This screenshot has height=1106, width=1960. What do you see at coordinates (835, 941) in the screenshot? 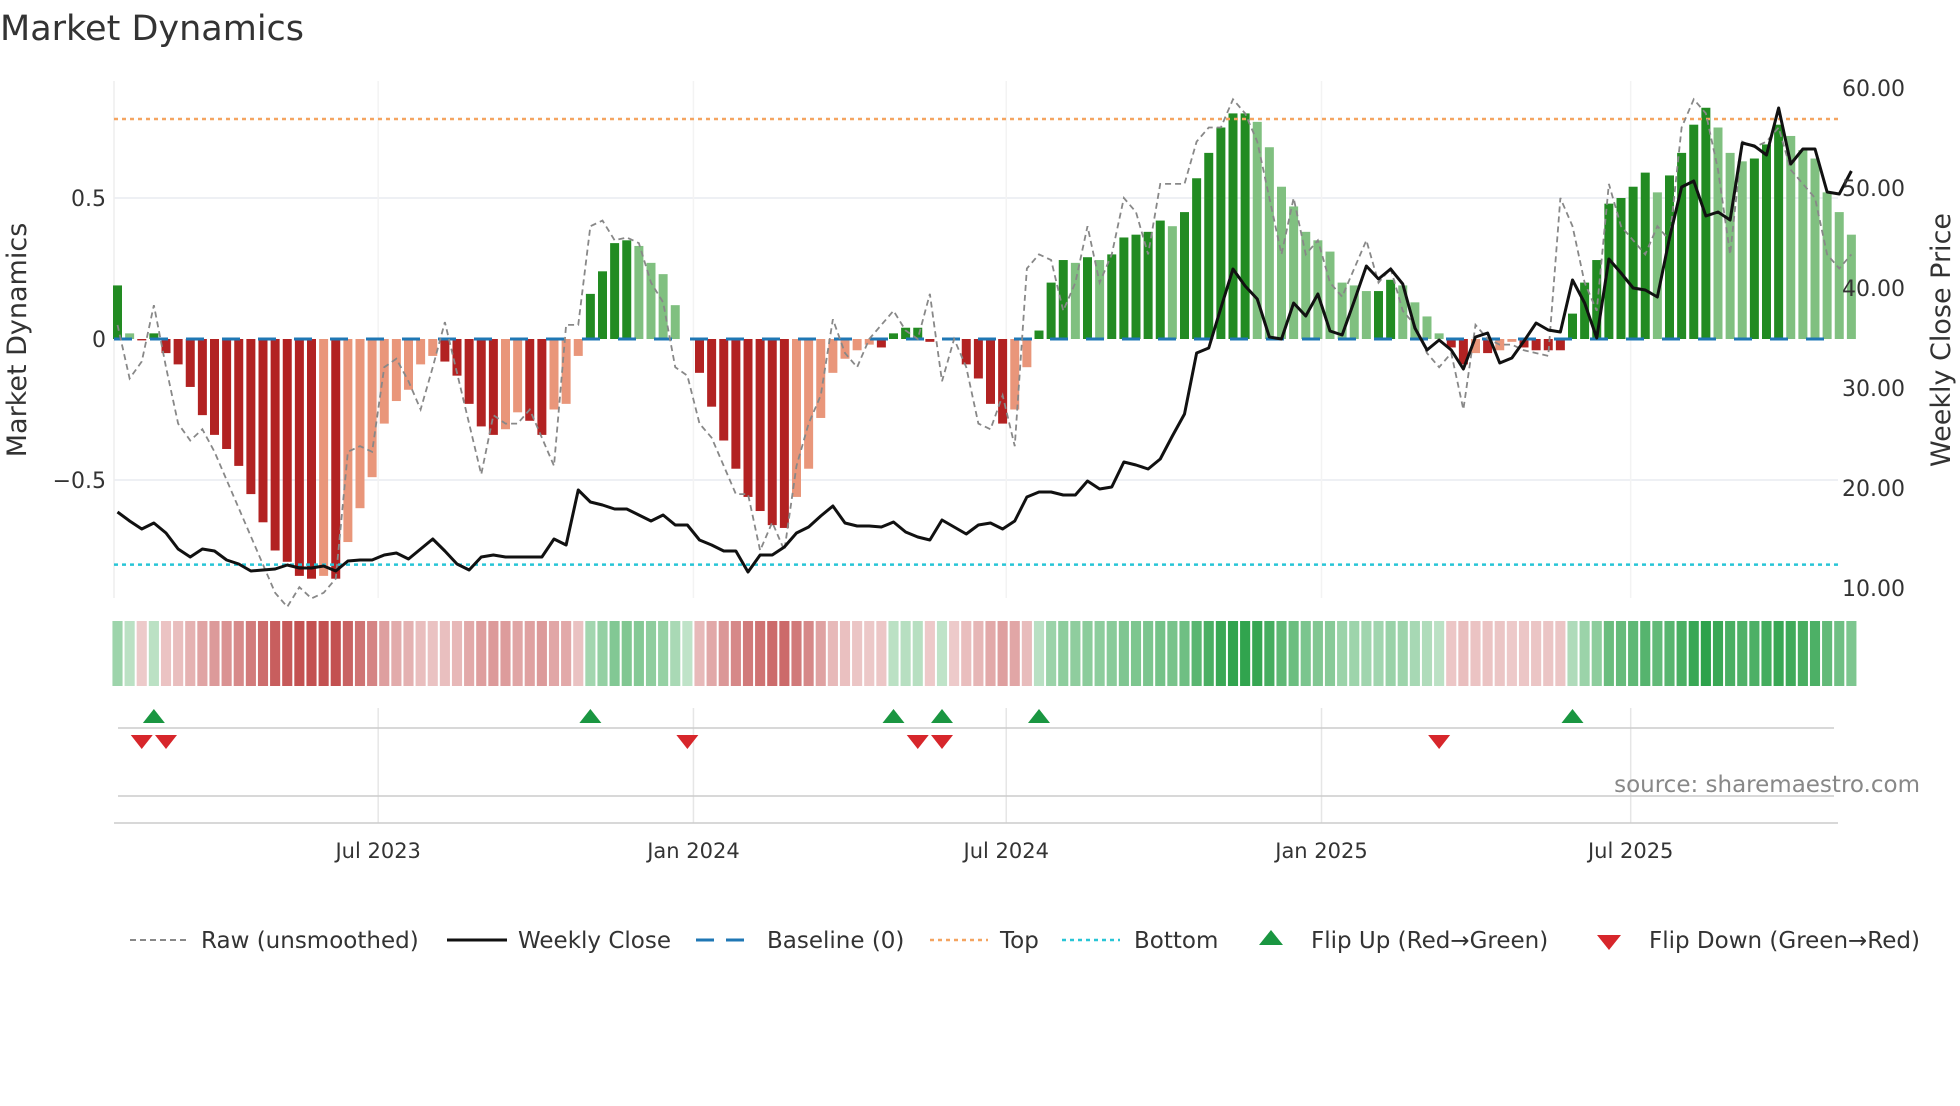
I see `legend-baseline-label: Baseline (0)` at bounding box center [835, 941].